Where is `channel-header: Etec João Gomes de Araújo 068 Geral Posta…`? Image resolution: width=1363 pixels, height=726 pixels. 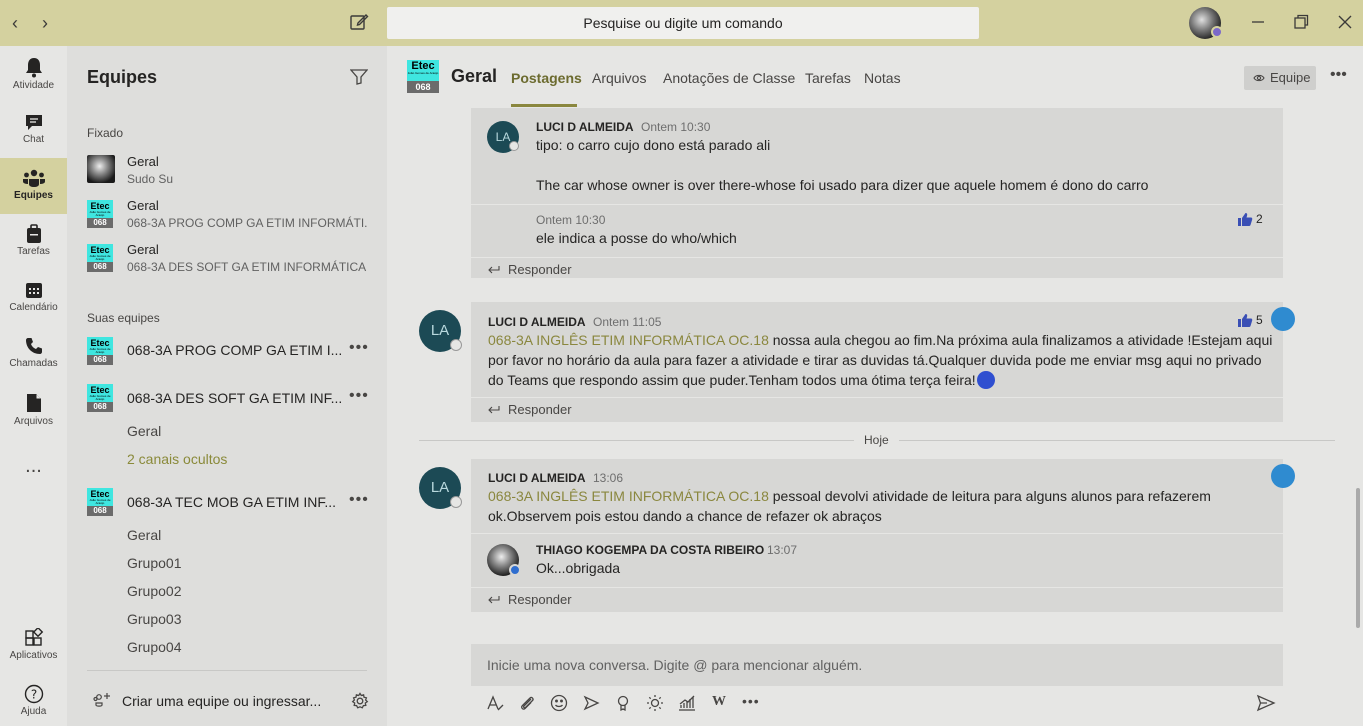
channel-header: Etec João Gomes de Araújo 068 Geral Posta… is located at coordinates (875, 77).